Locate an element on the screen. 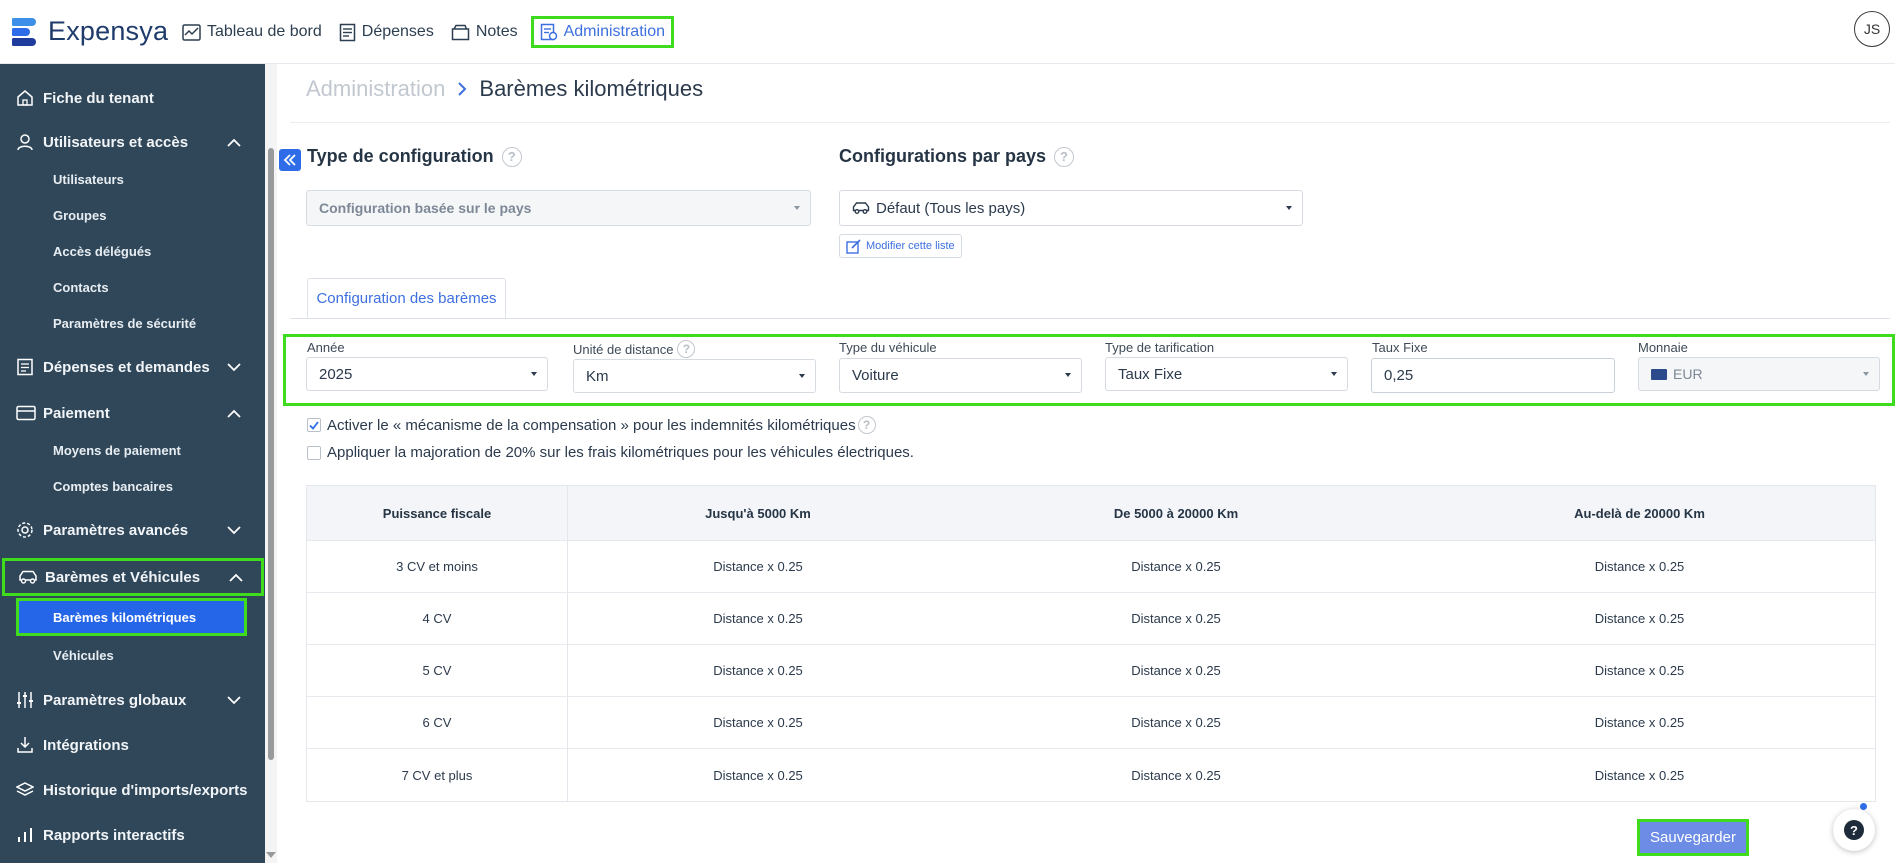 The width and height of the screenshot is (1895, 863). nav-expenses: Dépenses is located at coordinates (386, 32).